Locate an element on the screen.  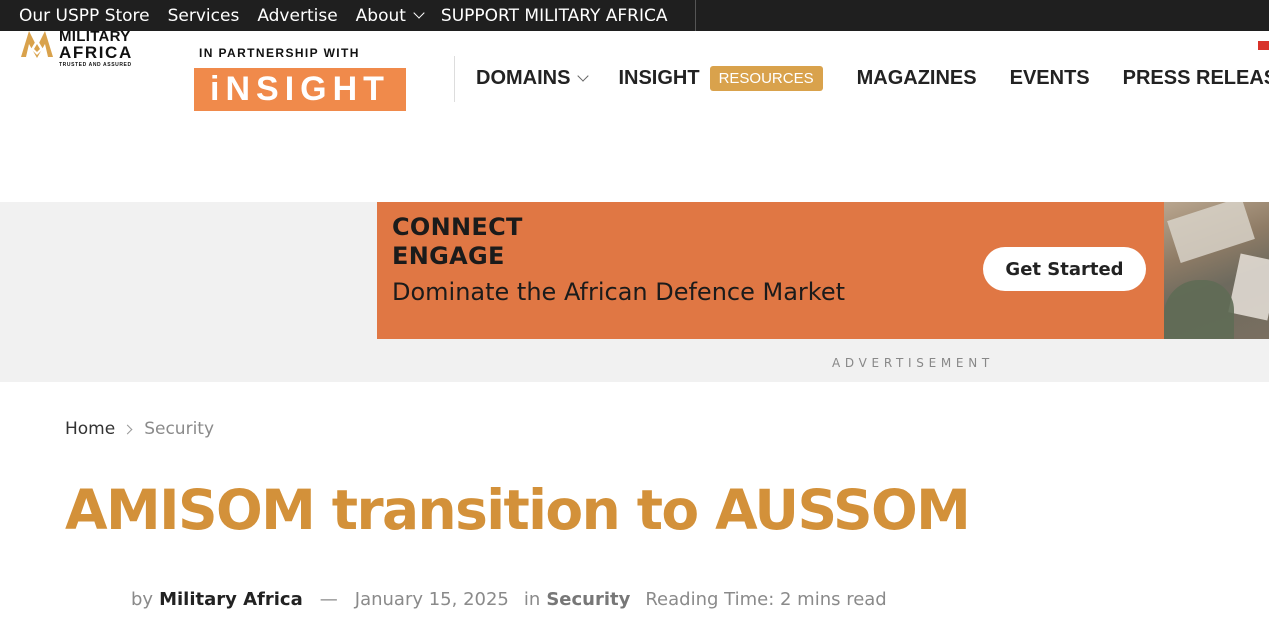
ad-line2: ENGAGE is located at coordinates (448, 256).